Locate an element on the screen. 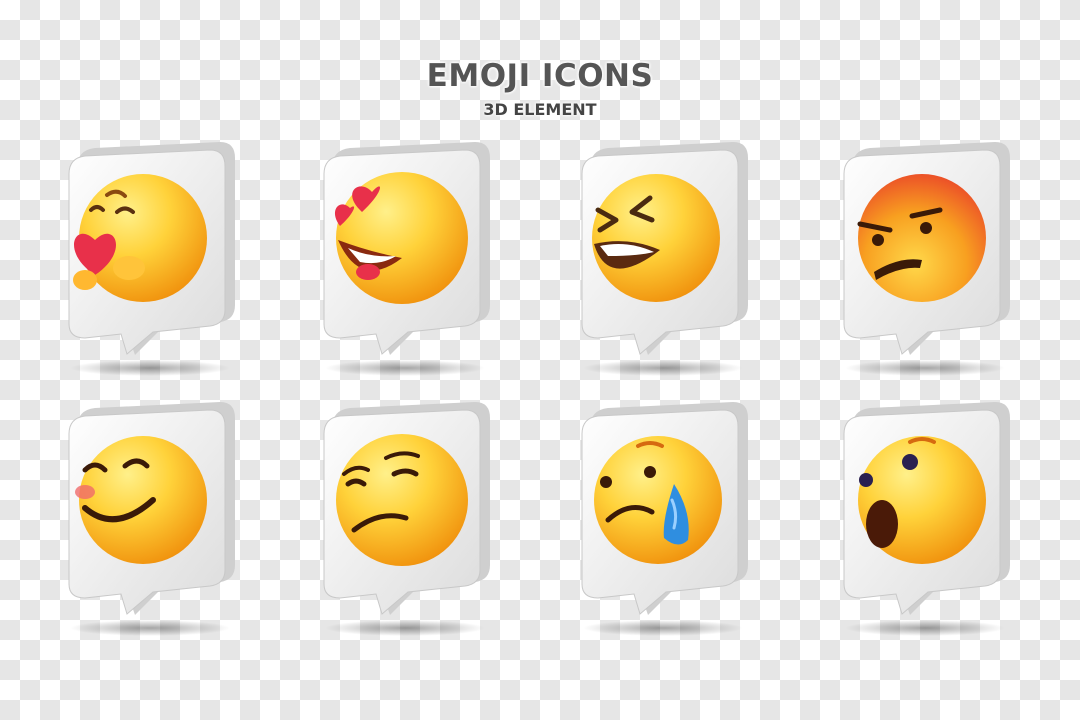  emoji-tile-love is located at coordinates (405, 260).